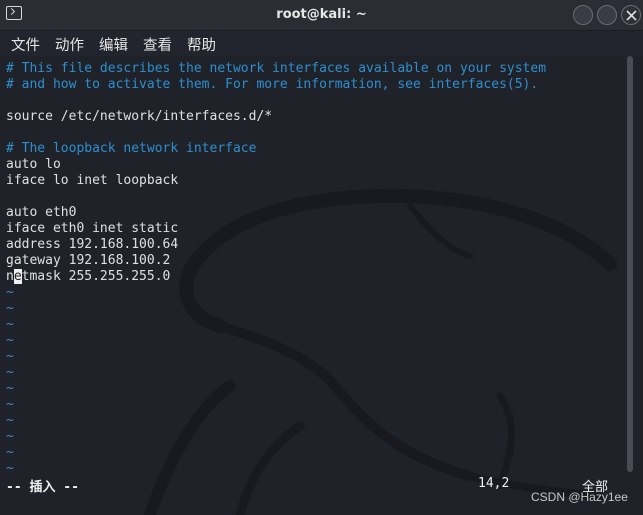  Describe the element at coordinates (17, 276) in the screenshot. I see `text-cursor: e` at that location.